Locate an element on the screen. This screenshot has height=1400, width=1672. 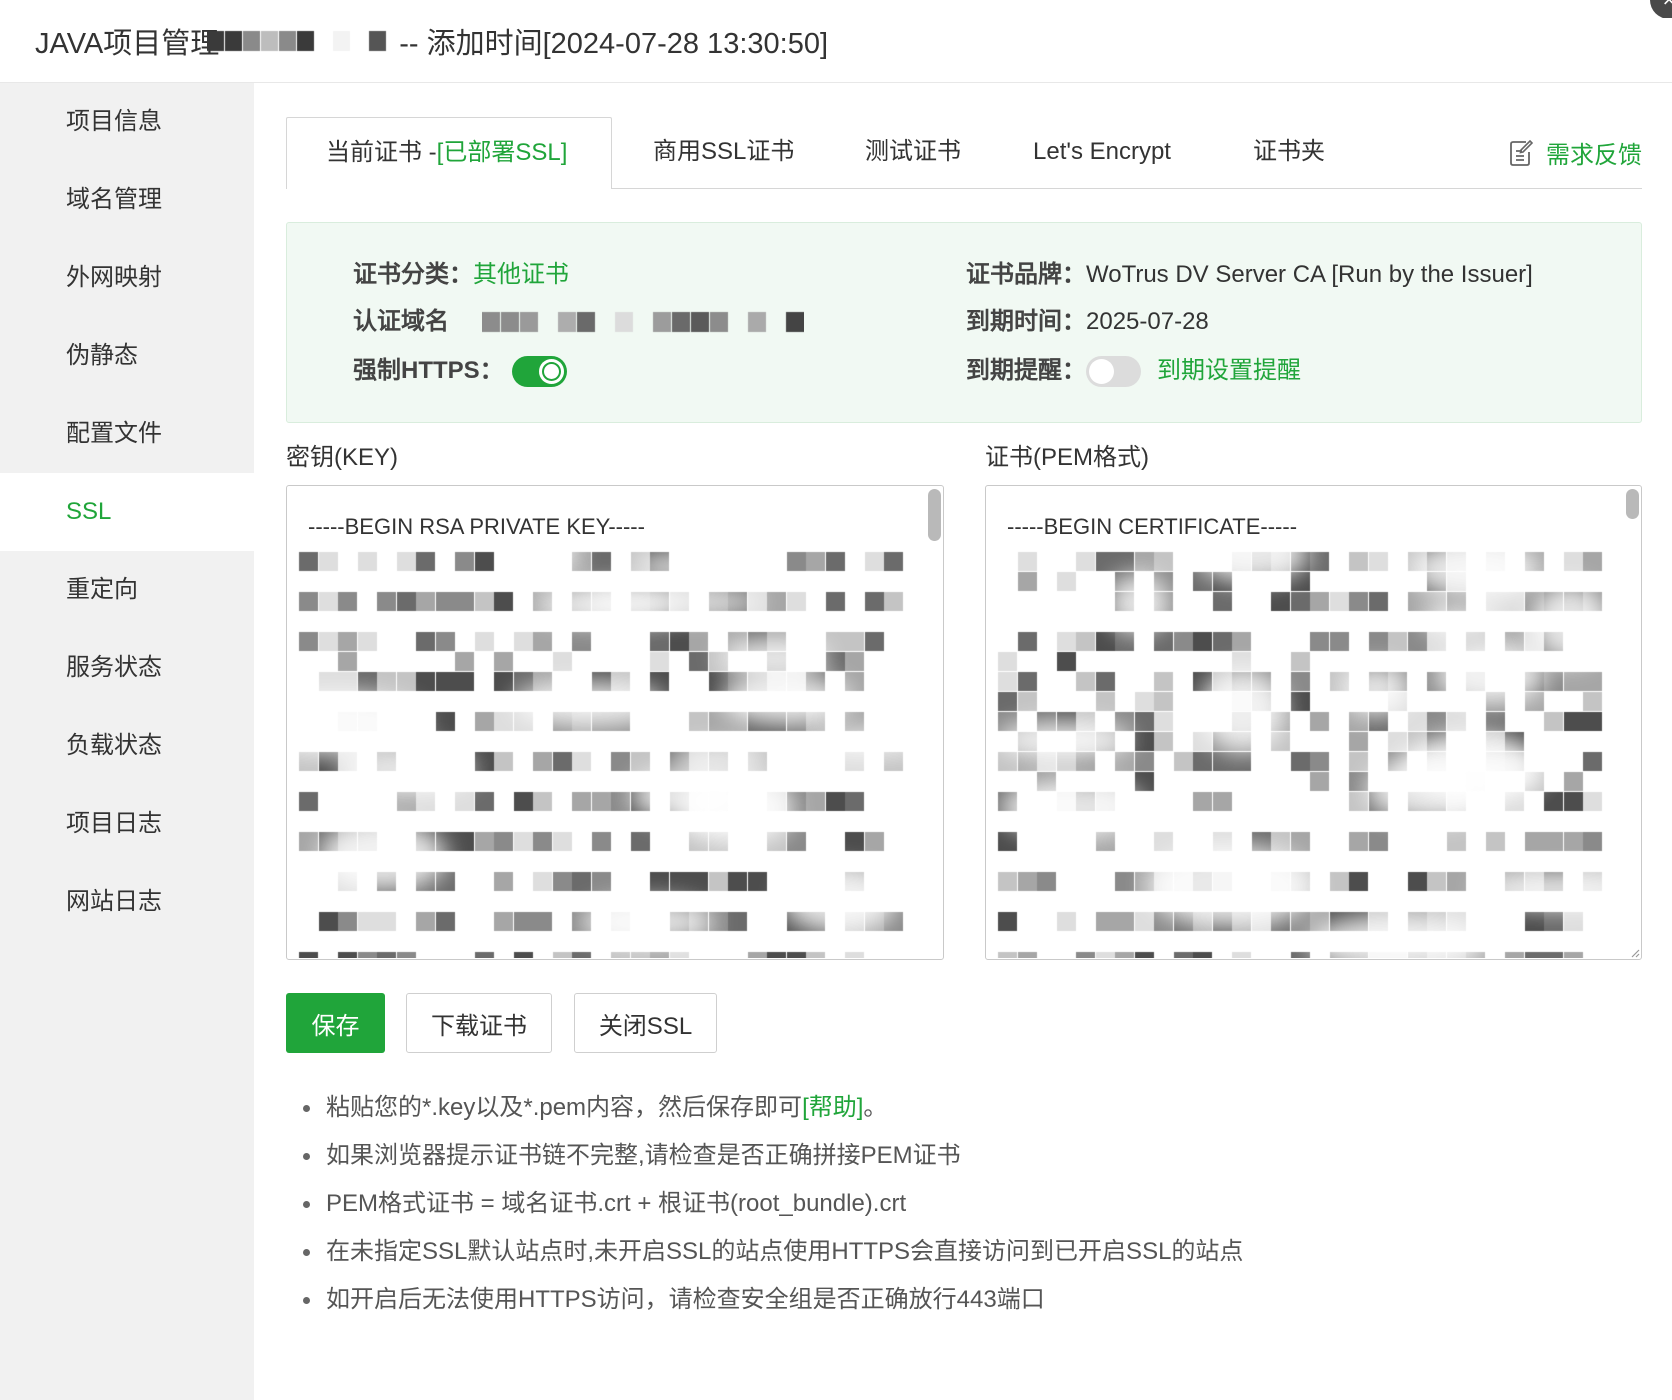
redacted-domain-value is located at coordinates (643, 322).